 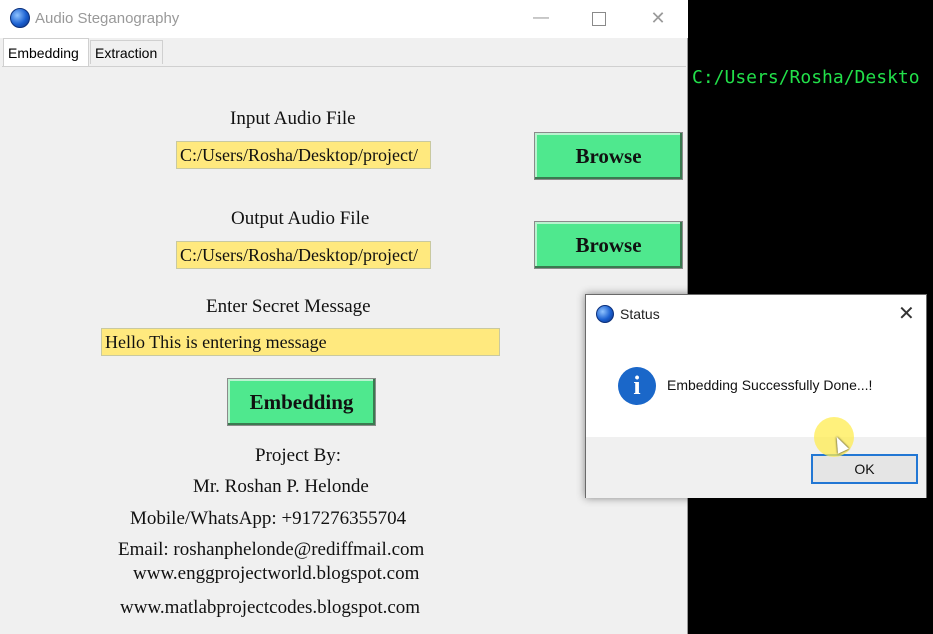 I want to click on minimize-icon: —, so click(x=541, y=19).